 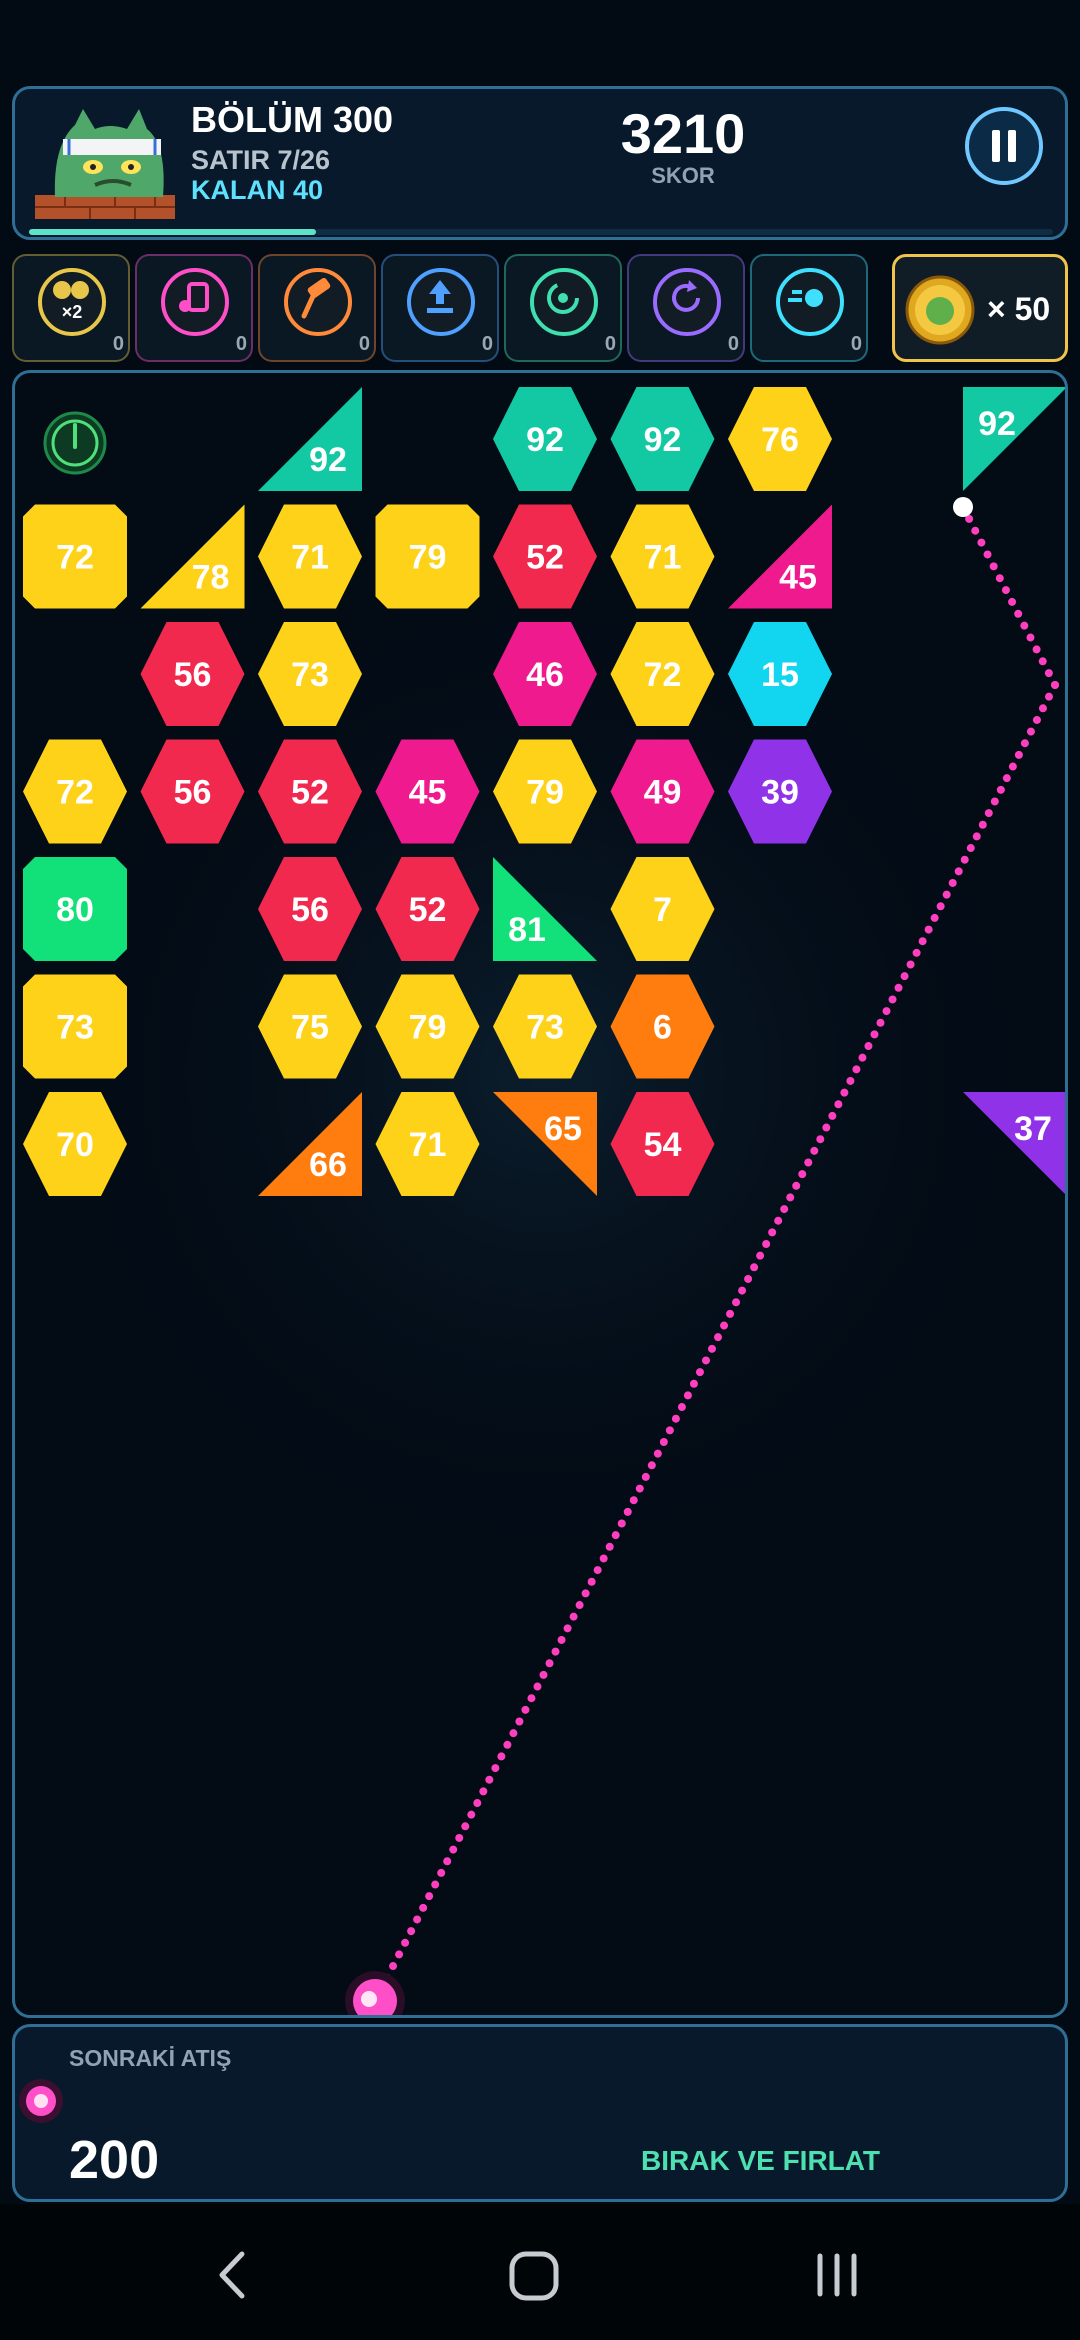 I want to click on block: 92, so click(x=1014, y=439).